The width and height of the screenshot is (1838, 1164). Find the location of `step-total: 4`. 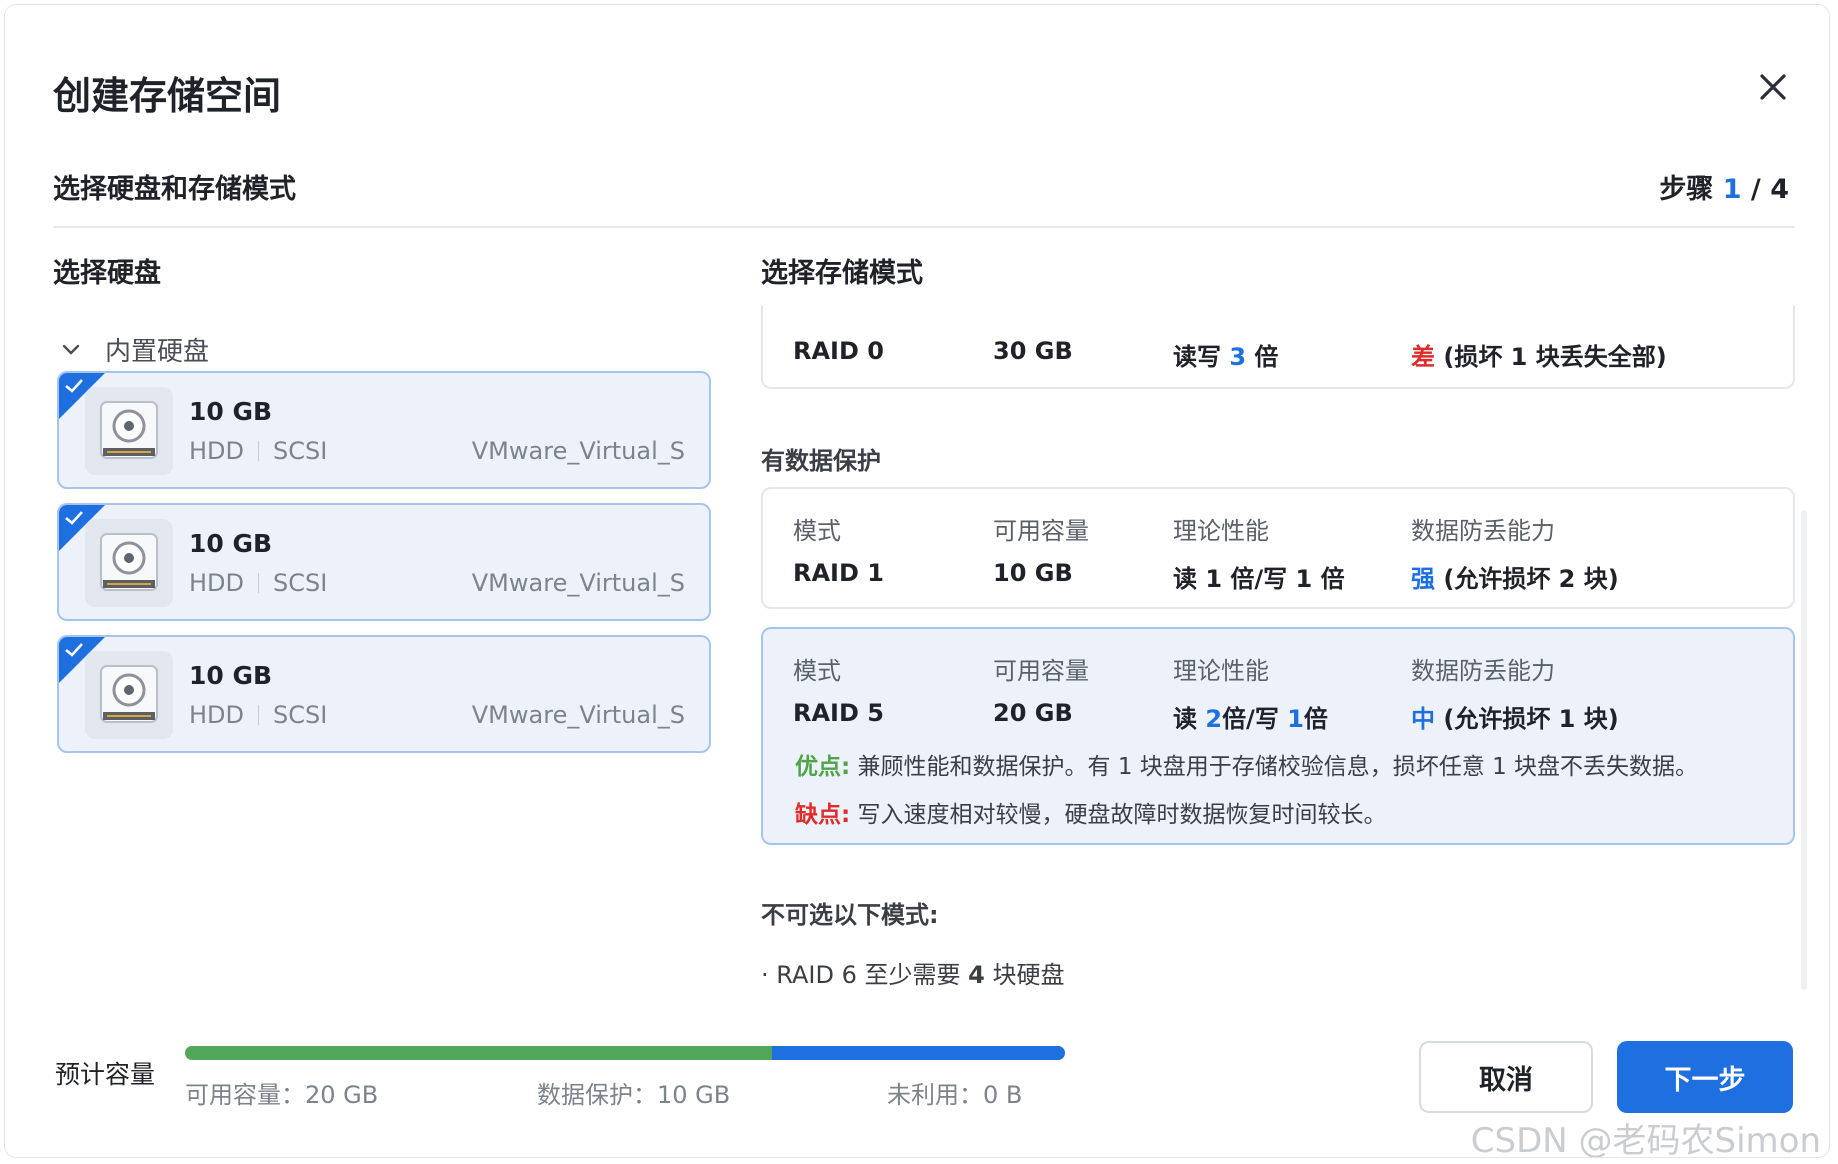

step-total: 4 is located at coordinates (1779, 189).